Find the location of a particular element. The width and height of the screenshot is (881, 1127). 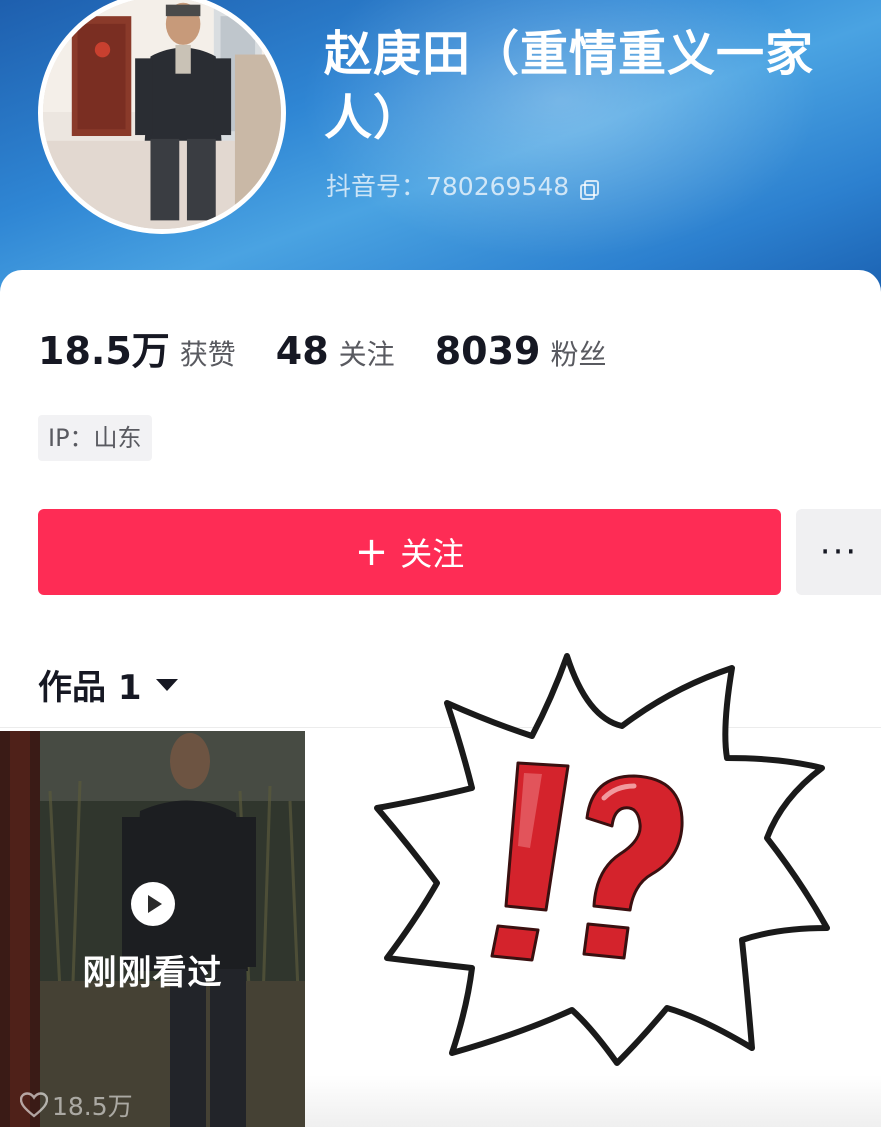

tab-works: 作品 1 is located at coordinates (108, 684).